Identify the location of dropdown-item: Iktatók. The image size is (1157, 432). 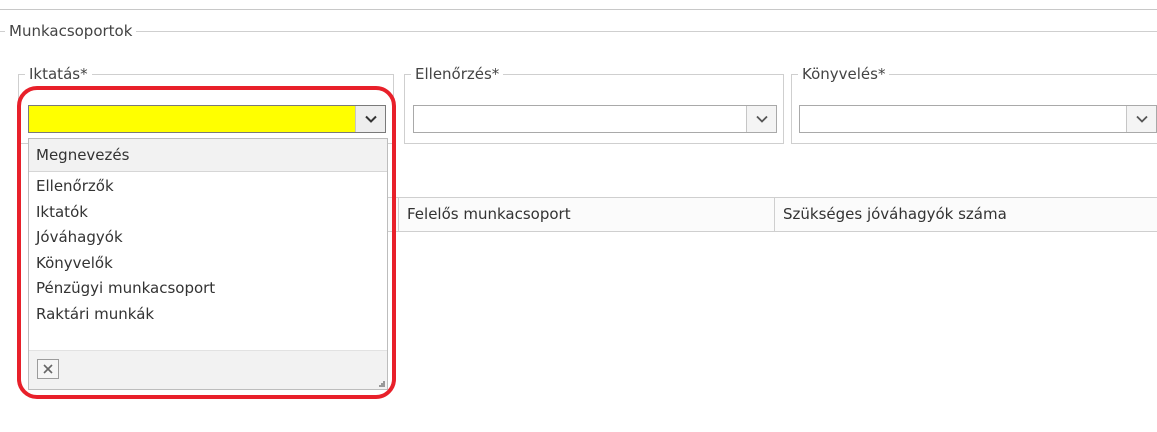
(125, 213).